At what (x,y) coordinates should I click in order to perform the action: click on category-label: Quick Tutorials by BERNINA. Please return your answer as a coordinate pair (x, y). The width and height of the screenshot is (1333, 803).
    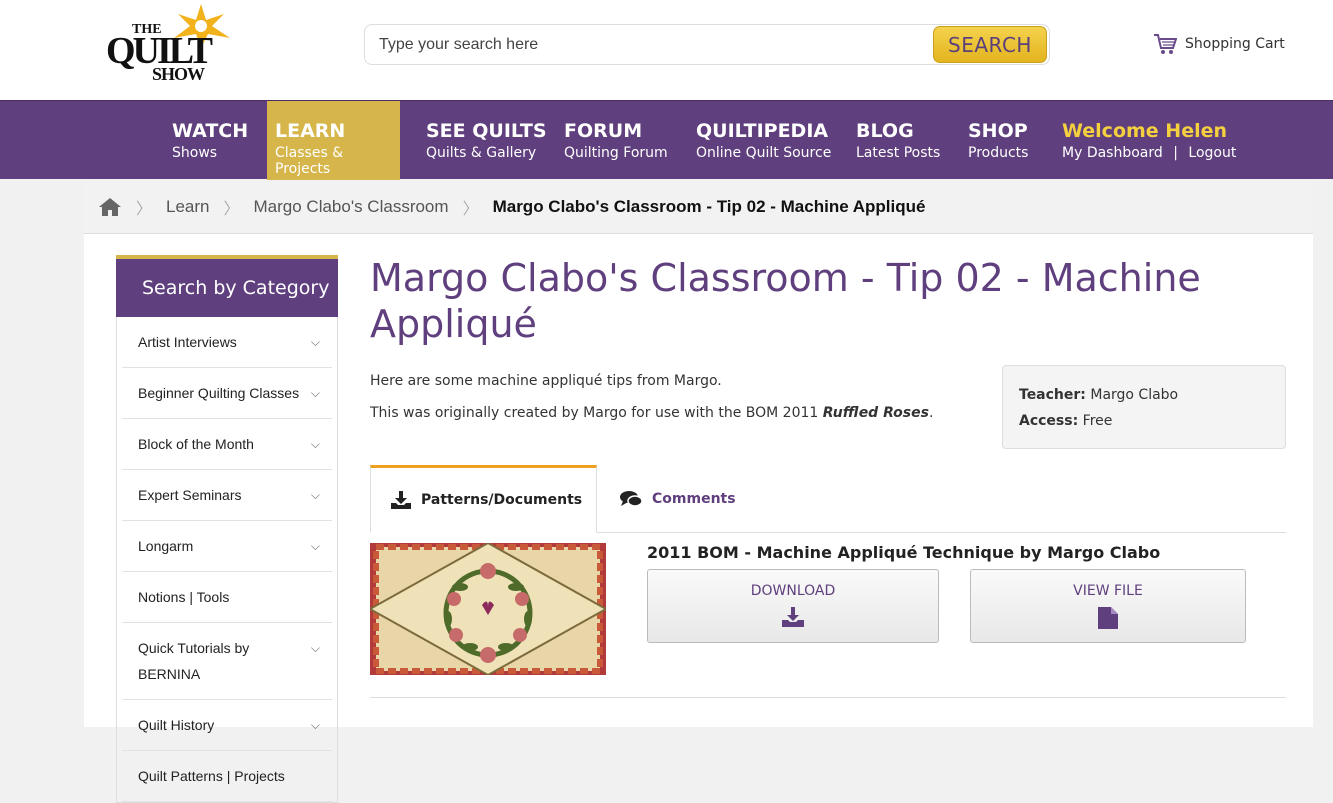
    Looking at the image, I should click on (194, 661).